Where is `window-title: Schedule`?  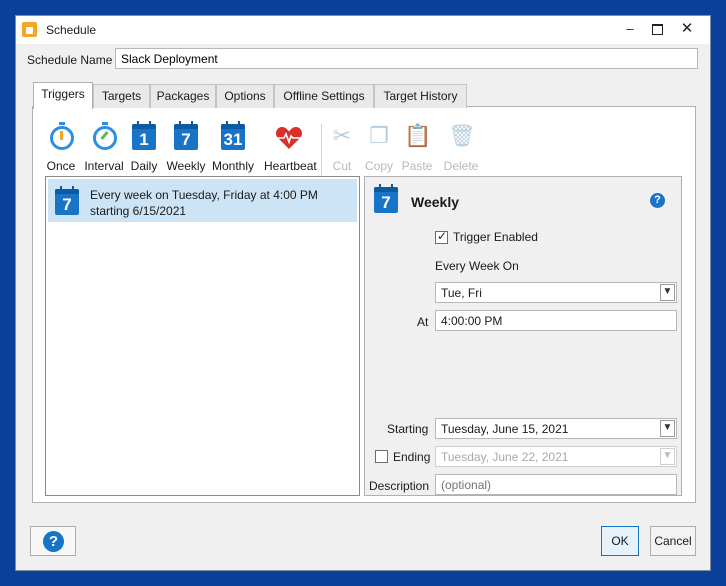
window-title: Schedule is located at coordinates (71, 30).